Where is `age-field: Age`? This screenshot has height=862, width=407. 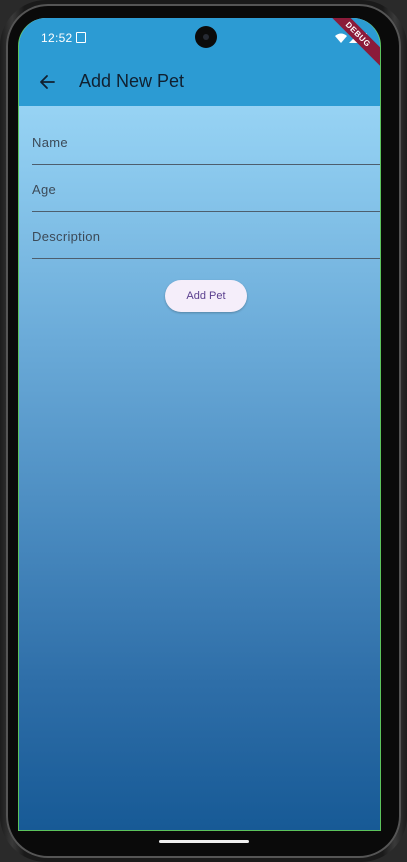
age-field: Age is located at coordinates (206, 182).